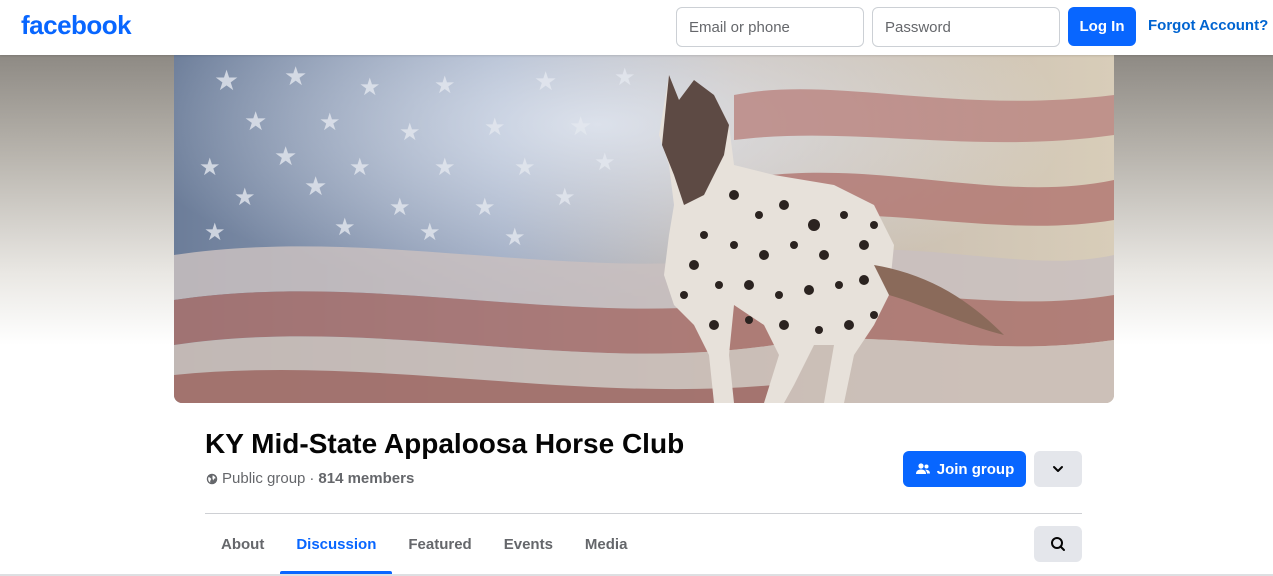 Image resolution: width=1273 pixels, height=576 pixels. I want to click on globe-icon, so click(212, 478).